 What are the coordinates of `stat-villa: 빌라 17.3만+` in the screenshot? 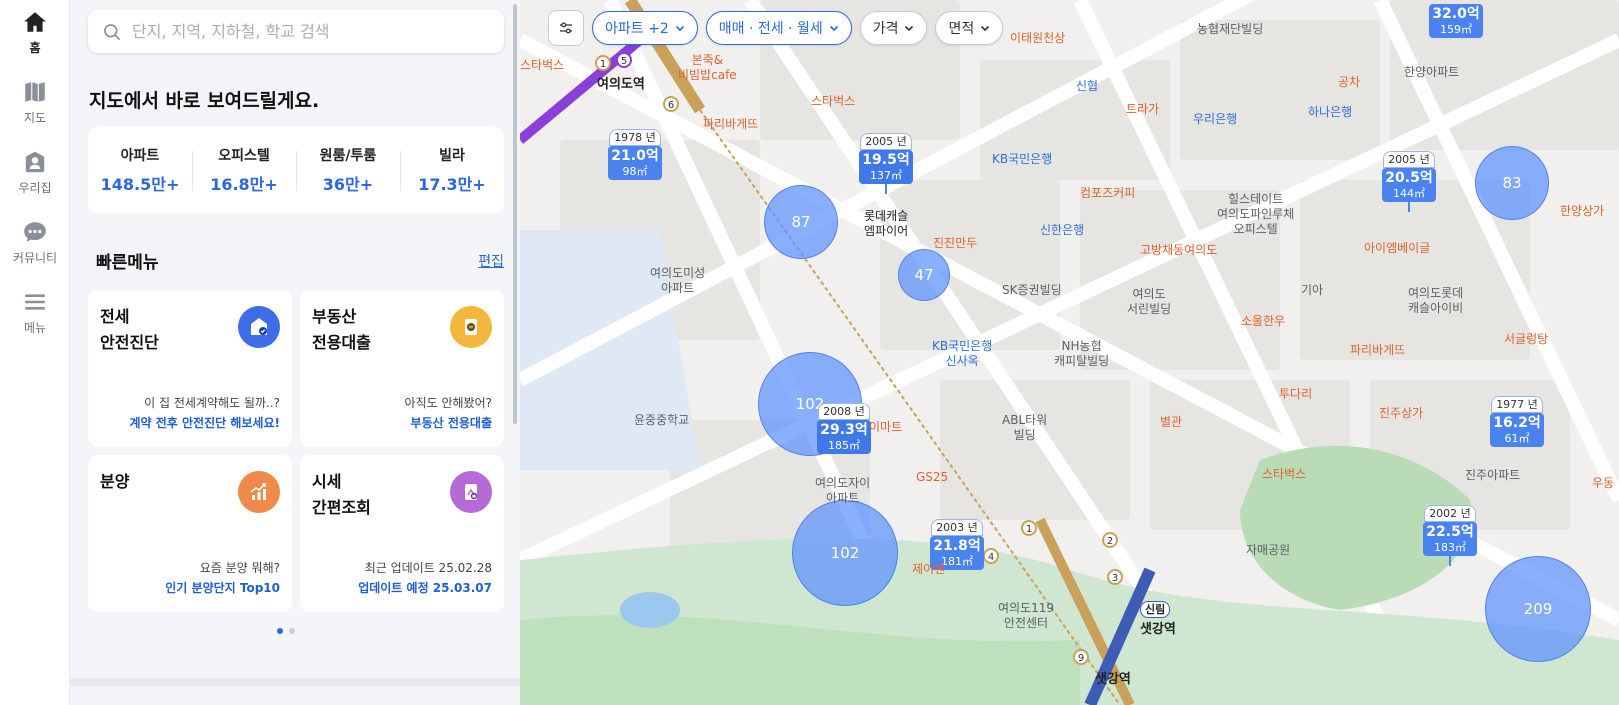 It's located at (452, 170).